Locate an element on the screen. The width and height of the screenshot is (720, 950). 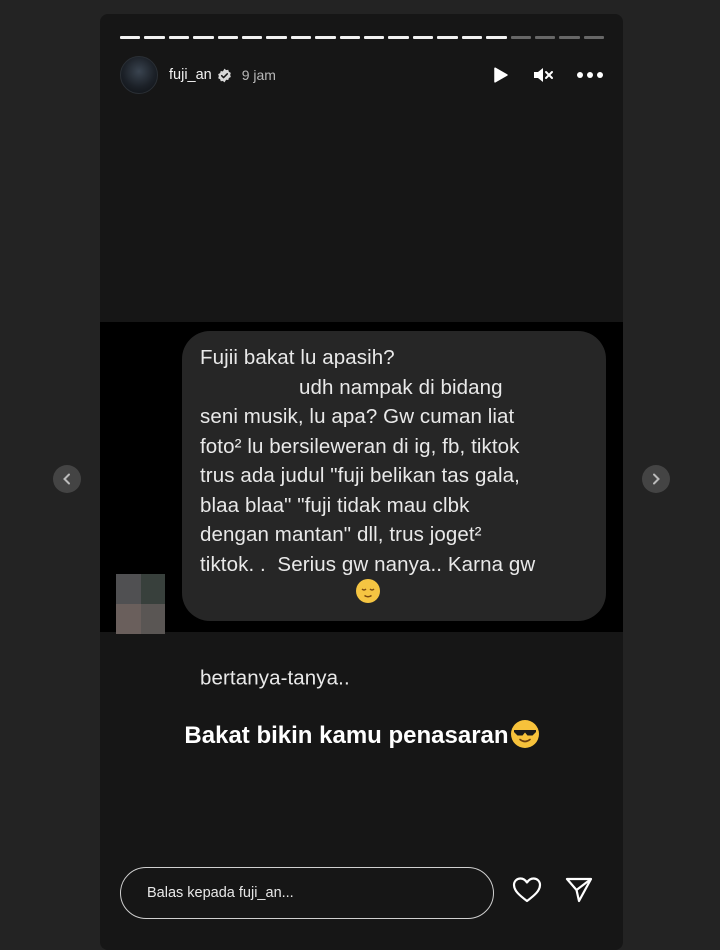
story-caption: Bakat bikin kamu penasaran is located at coordinates (361, 735).